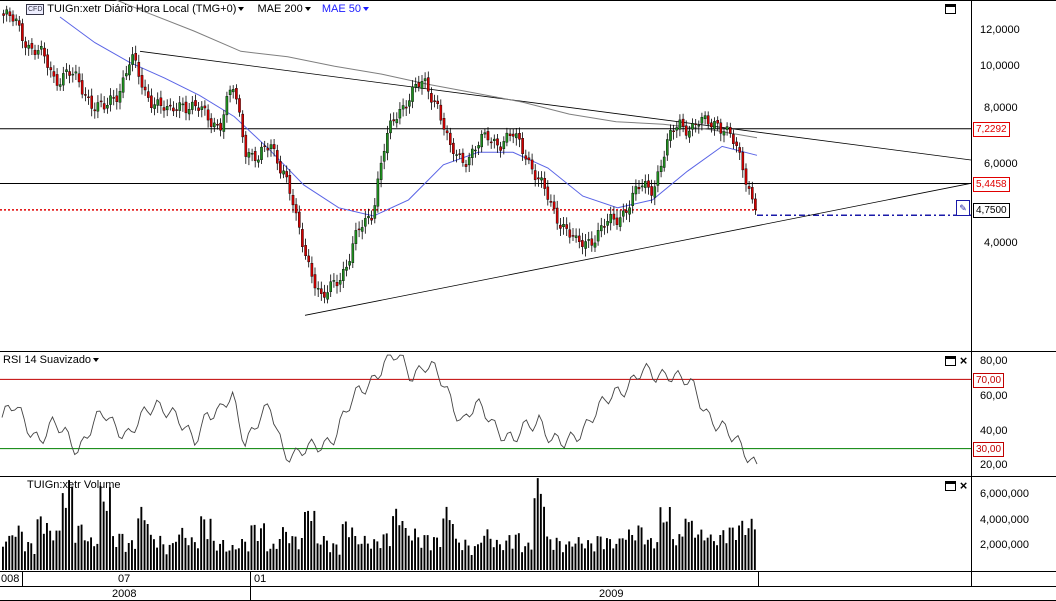 The height and width of the screenshot is (601, 1056). What do you see at coordinates (950, 486) in the screenshot?
I see `maximize-volume-panel-icon` at bounding box center [950, 486].